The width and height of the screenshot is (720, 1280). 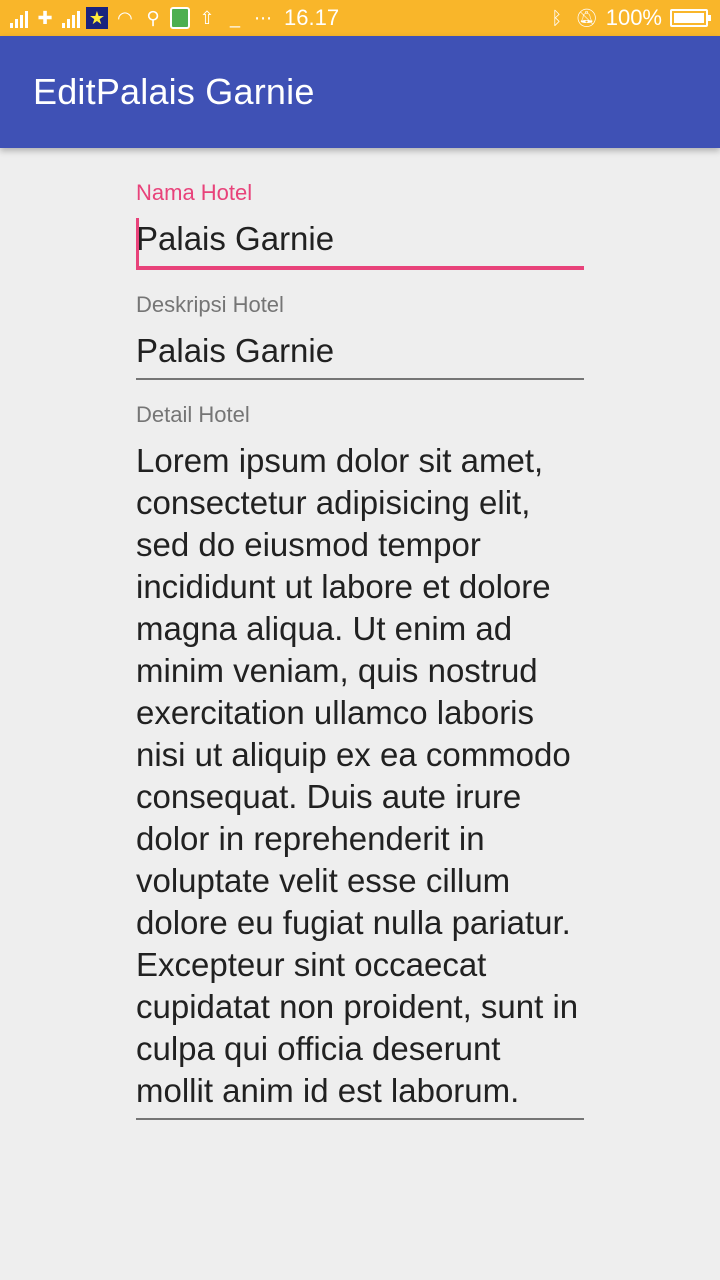 What do you see at coordinates (360, 92) in the screenshot?
I see `app-bar: EditPalais Garnie` at bounding box center [360, 92].